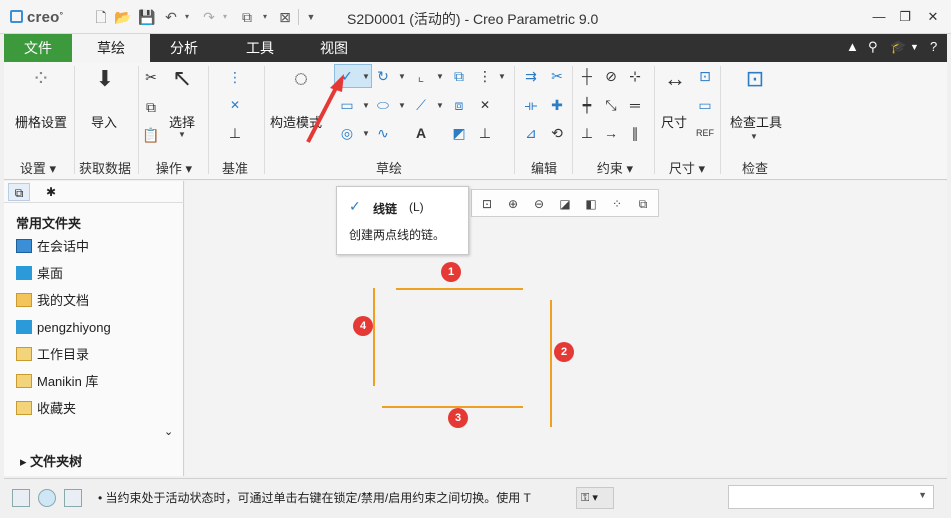 This screenshot has width=951, height=518. What do you see at coordinates (73, 498) in the screenshot?
I see `full-screen-icon` at bounding box center [73, 498].